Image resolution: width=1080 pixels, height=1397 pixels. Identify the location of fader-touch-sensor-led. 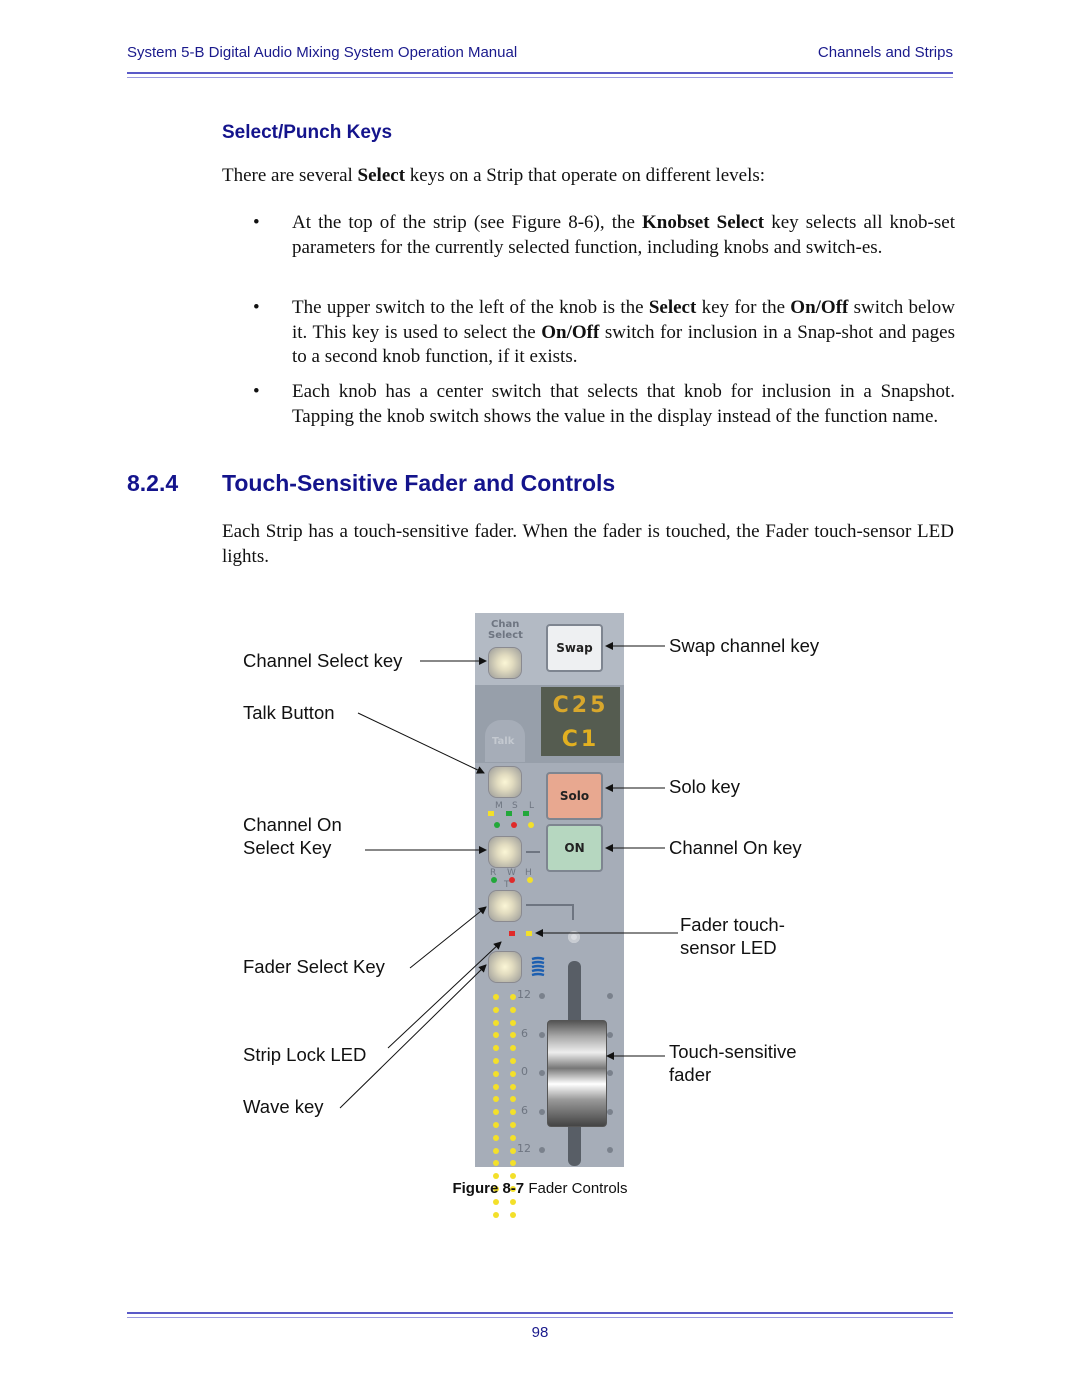
(529, 933).